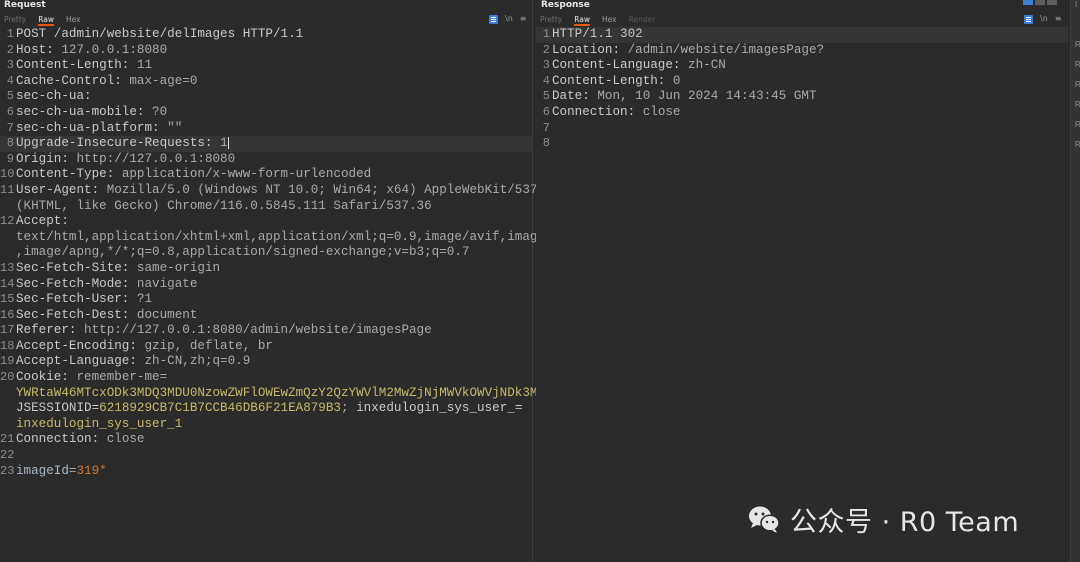  What do you see at coordinates (802, 144) in the screenshot?
I see `editor-line: 8` at bounding box center [802, 144].